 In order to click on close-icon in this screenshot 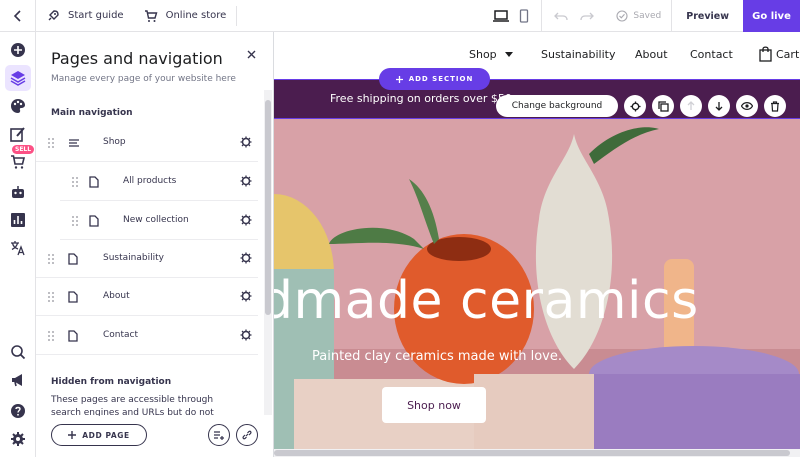, I will do `click(251, 55)`.